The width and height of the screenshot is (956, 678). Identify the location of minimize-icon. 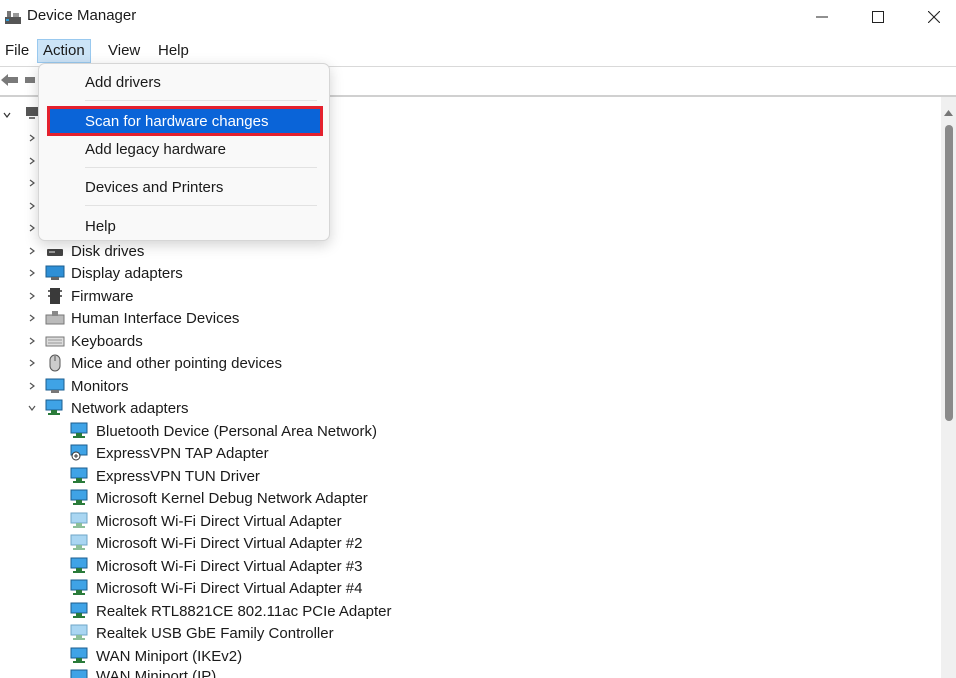
(822, 17).